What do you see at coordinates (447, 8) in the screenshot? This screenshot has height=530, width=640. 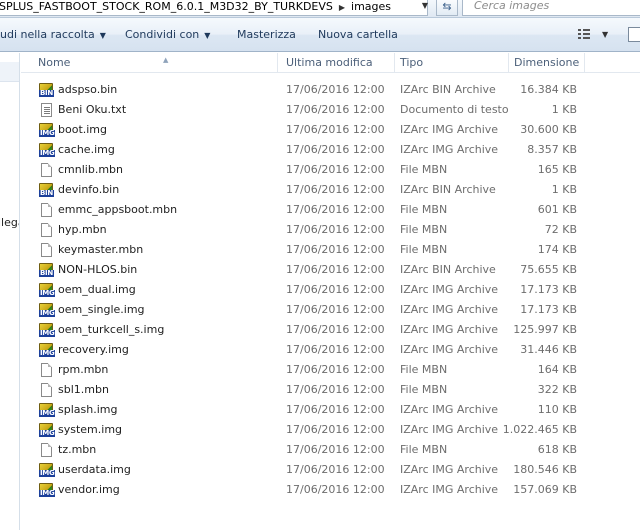 I see `refresh-button: ⇆` at bounding box center [447, 8].